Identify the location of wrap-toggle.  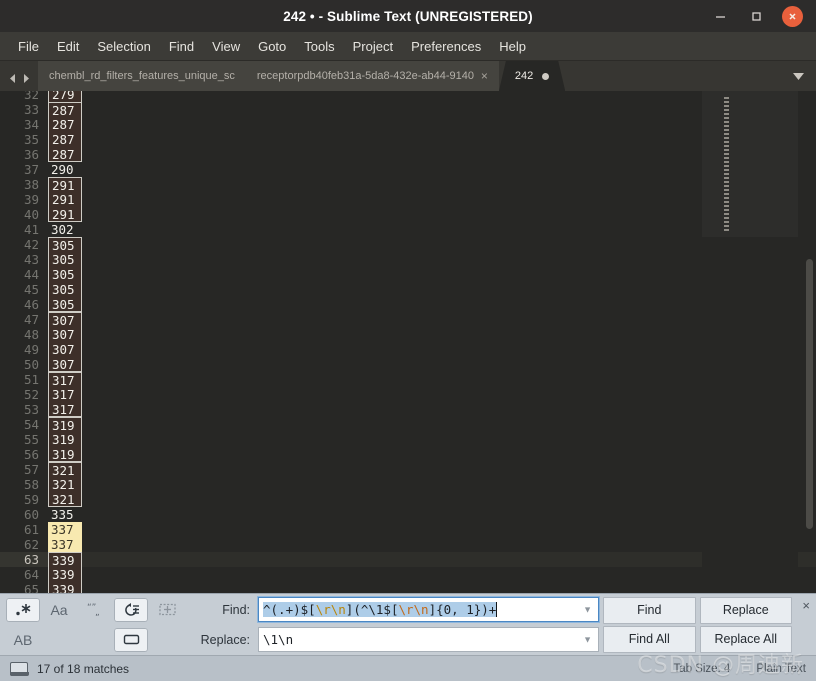
(131, 609).